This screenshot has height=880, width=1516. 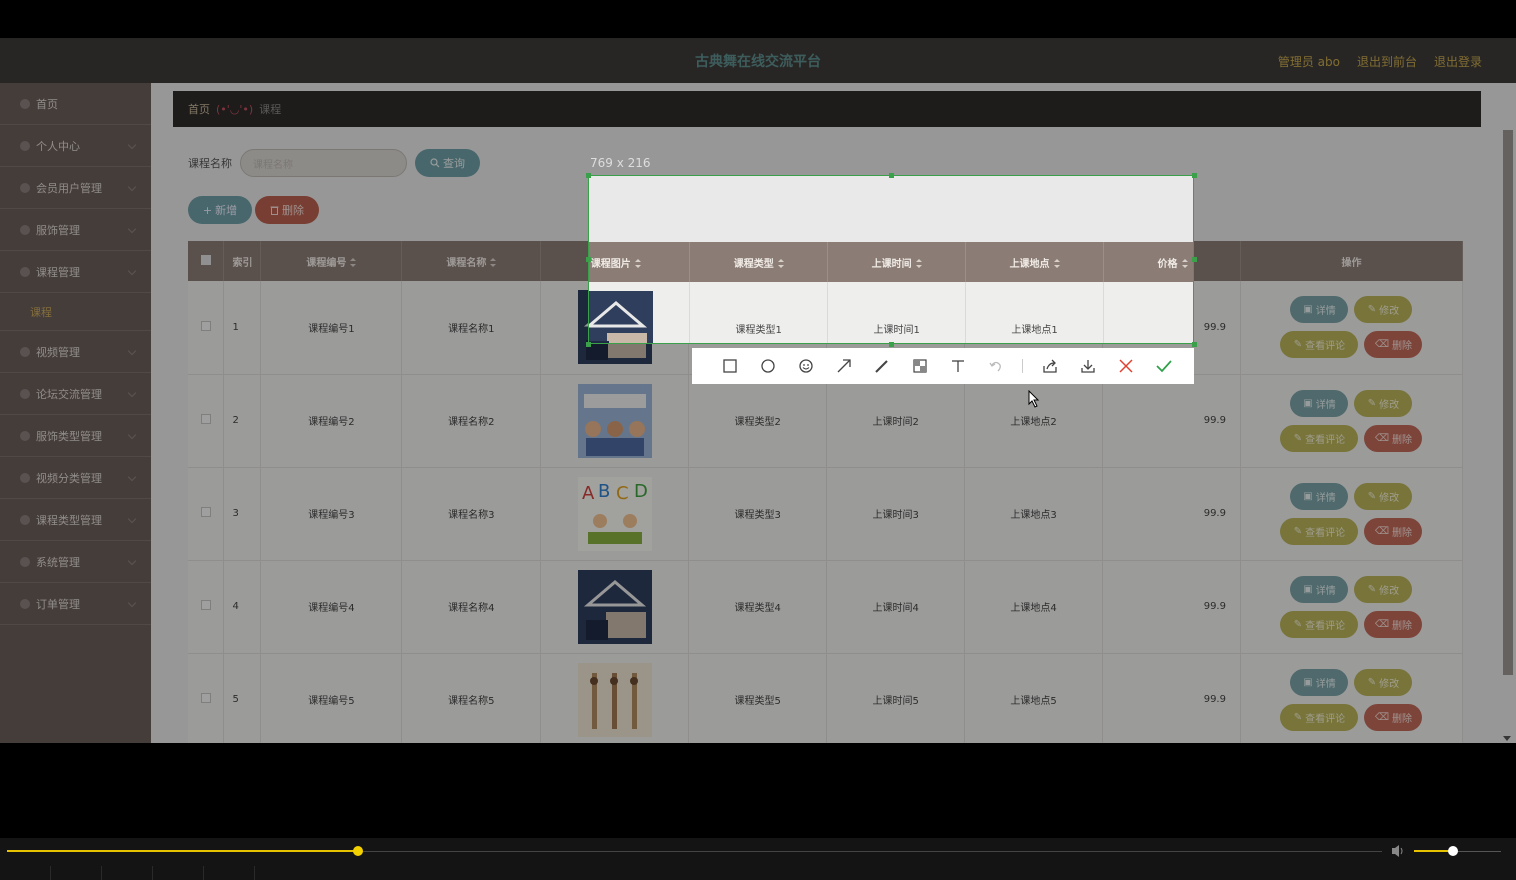 I want to click on cancel-icon, so click(x=1125, y=366).